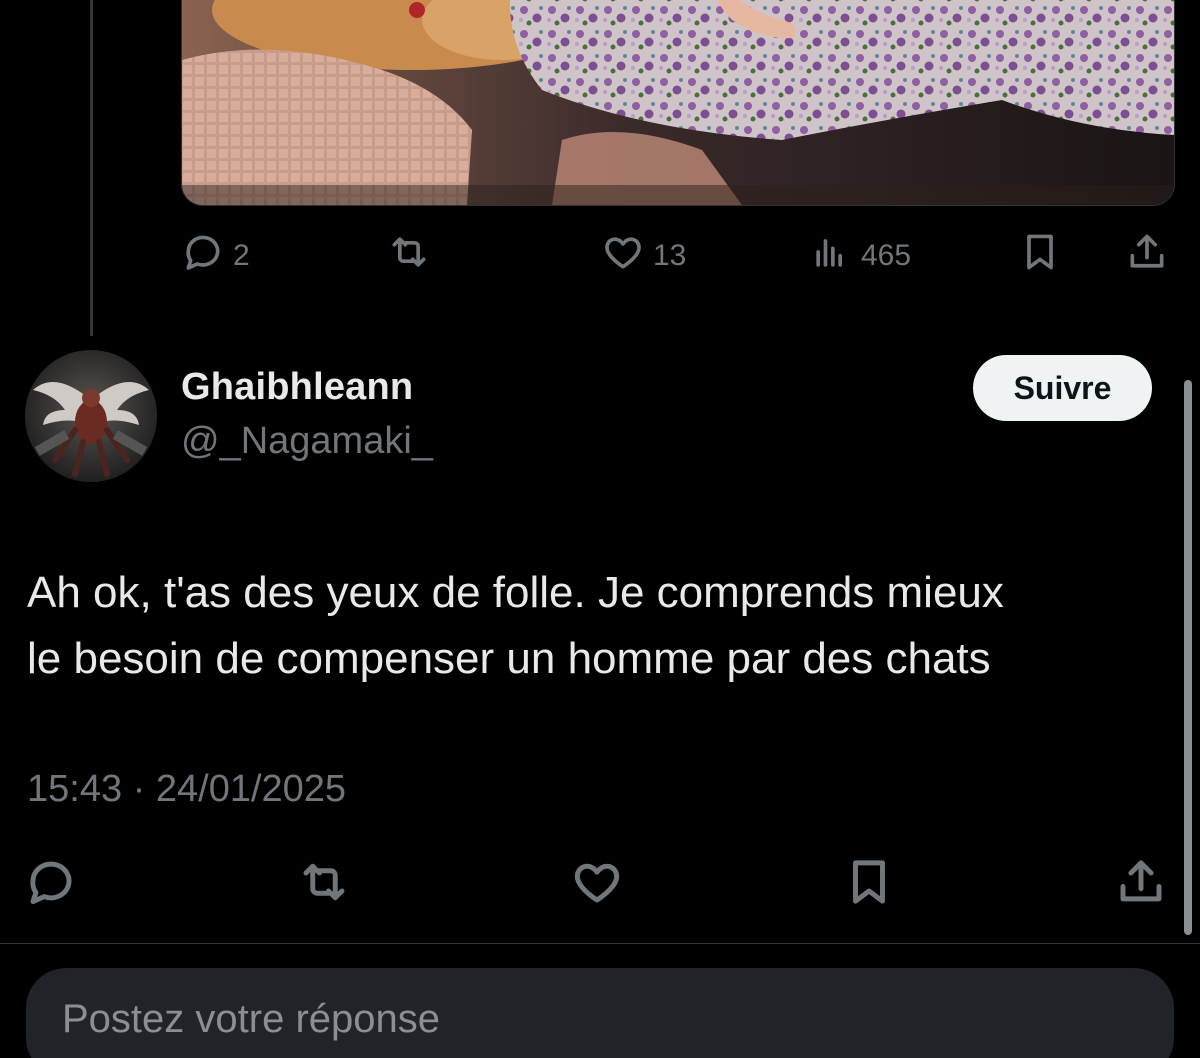  Describe the element at coordinates (602, 1019) in the screenshot. I see `reply-input` at that location.